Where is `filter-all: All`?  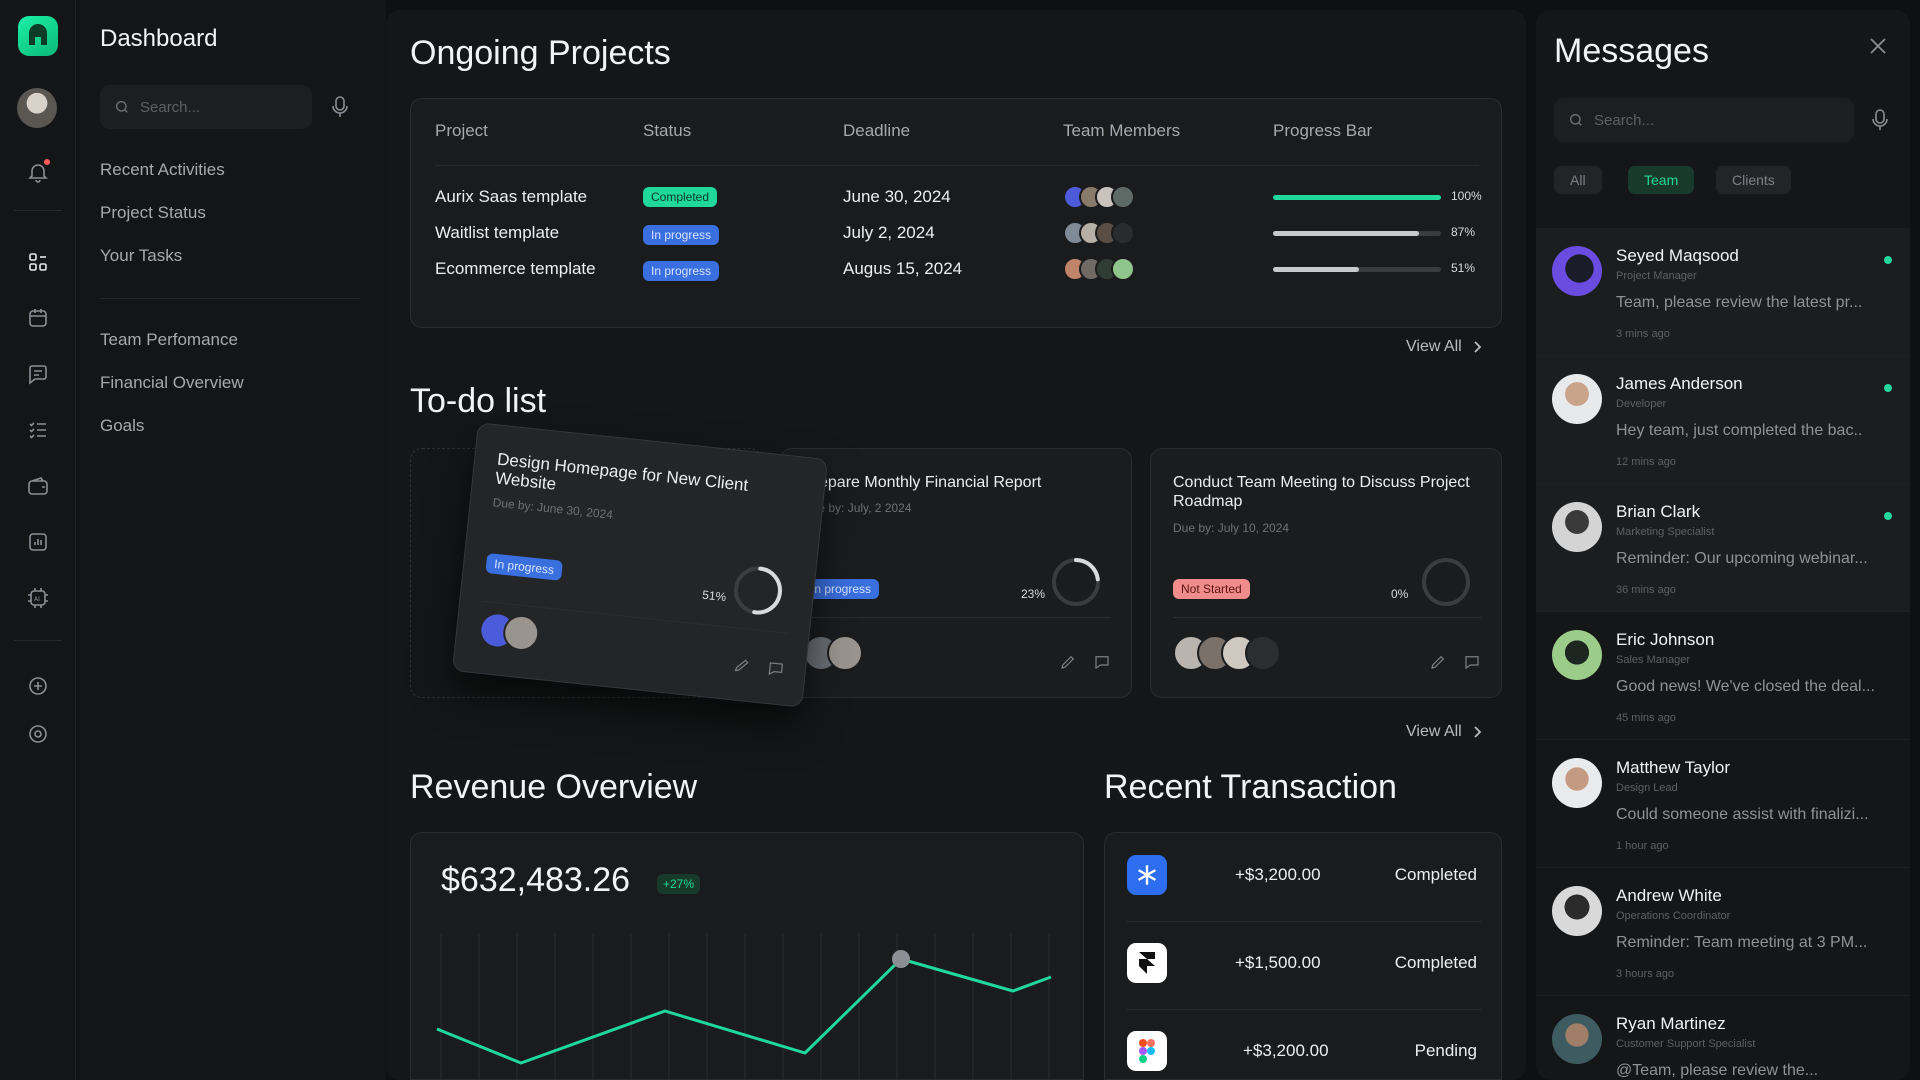
filter-all: All is located at coordinates (1578, 180).